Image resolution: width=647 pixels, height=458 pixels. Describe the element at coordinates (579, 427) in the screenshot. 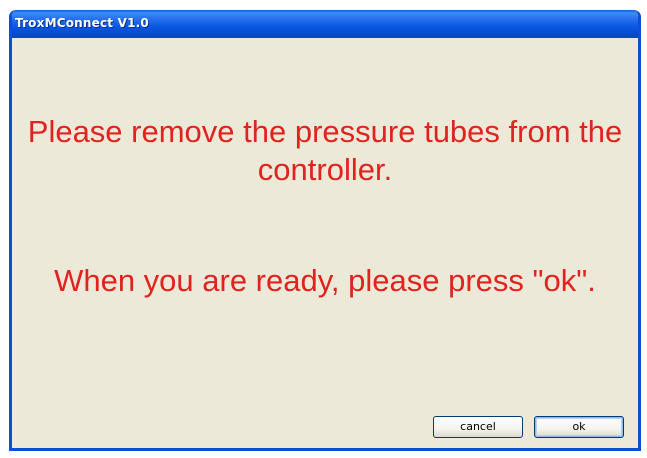

I see `ok-button: ok` at that location.